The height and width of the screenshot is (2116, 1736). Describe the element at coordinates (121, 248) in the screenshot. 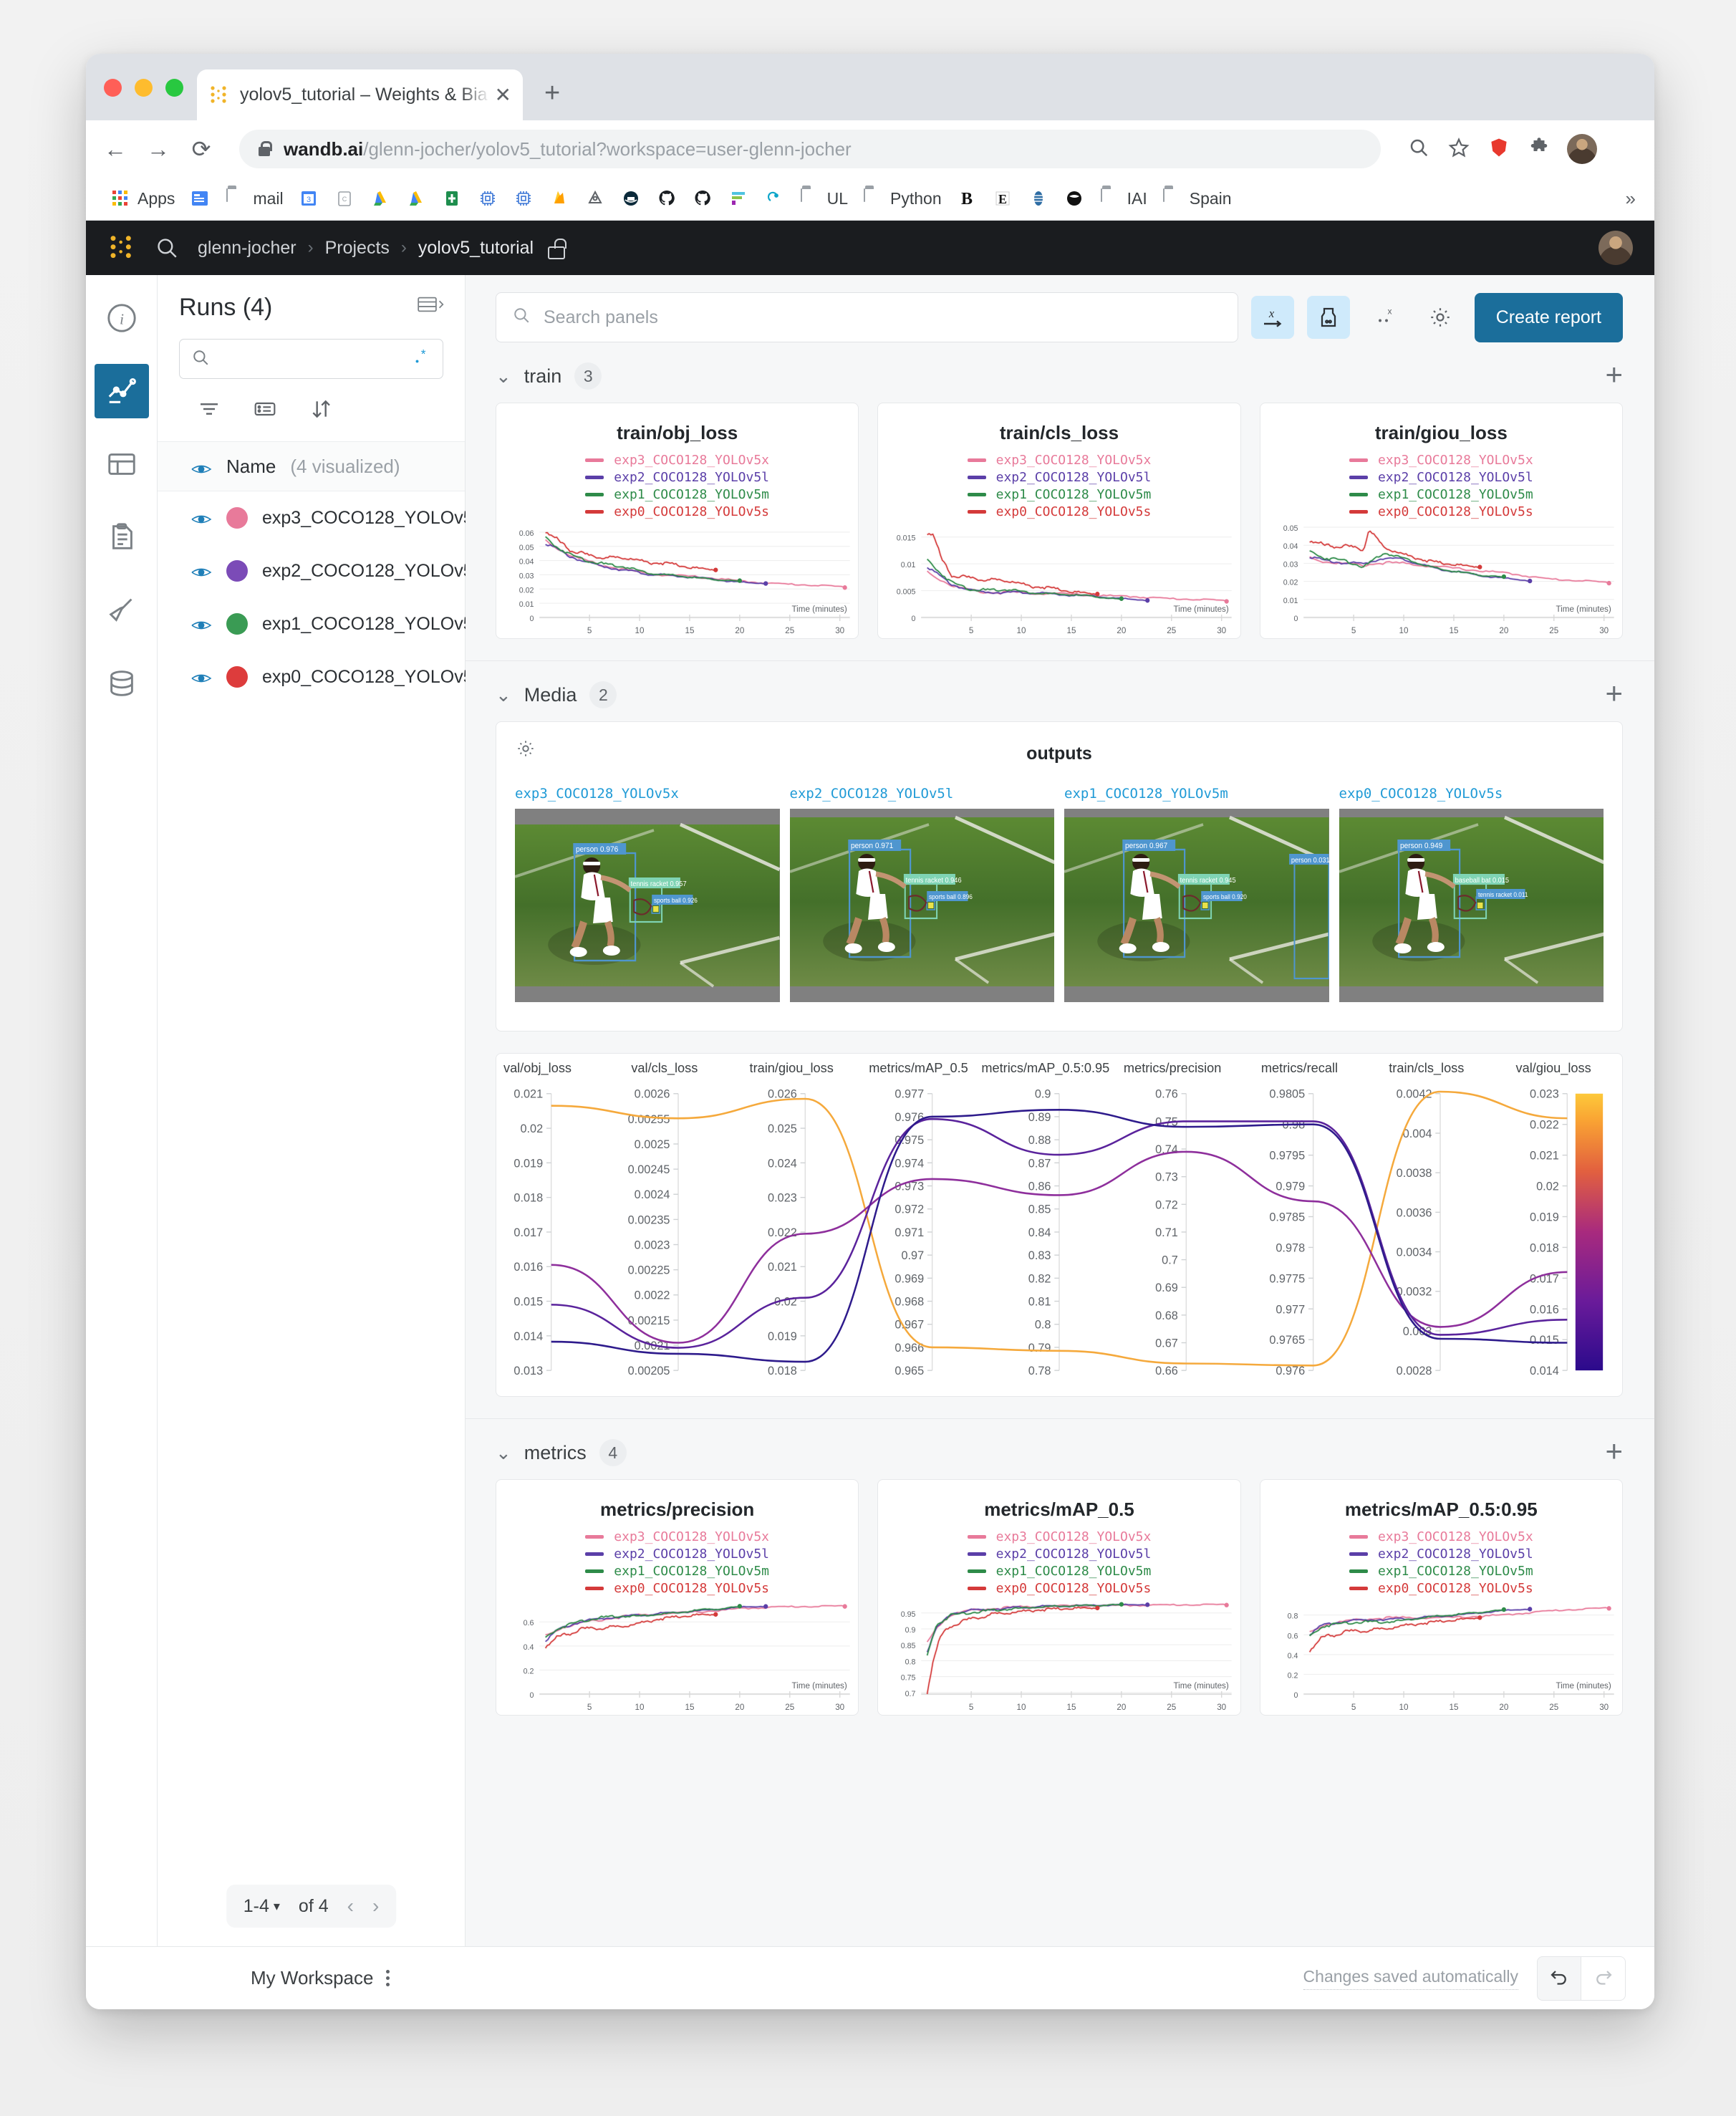

I see `wandb-dots-logo` at that location.